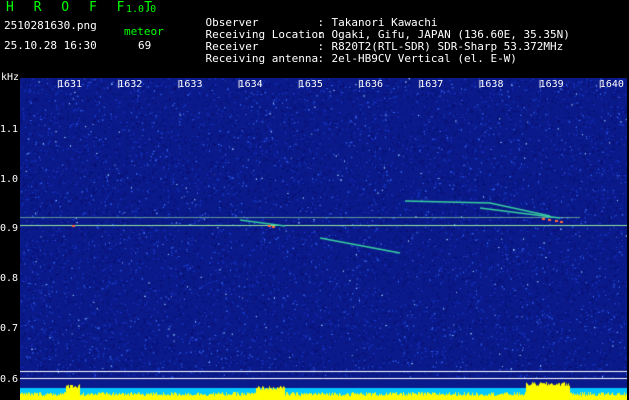 This screenshot has height=400, width=629. Describe the element at coordinates (9, 278) in the screenshot. I see `y-tick-label: 0.8` at that location.